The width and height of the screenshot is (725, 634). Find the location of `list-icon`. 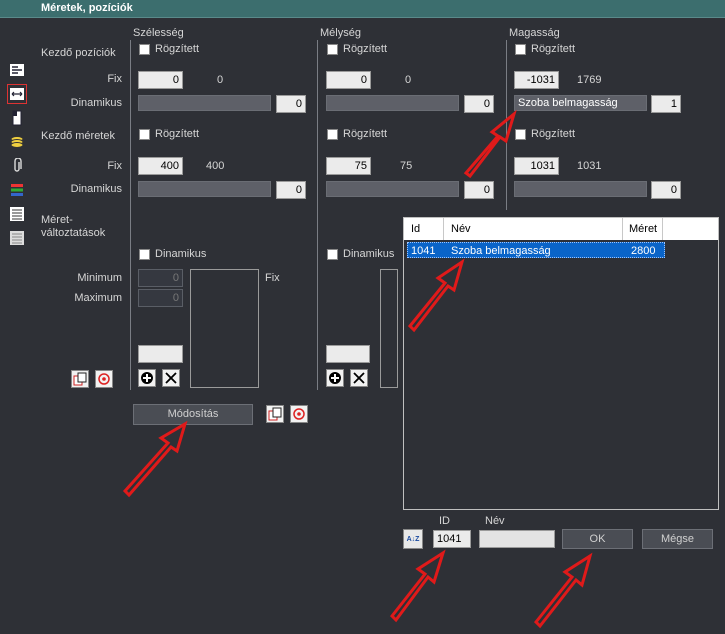

list-icon is located at coordinates (17, 214).